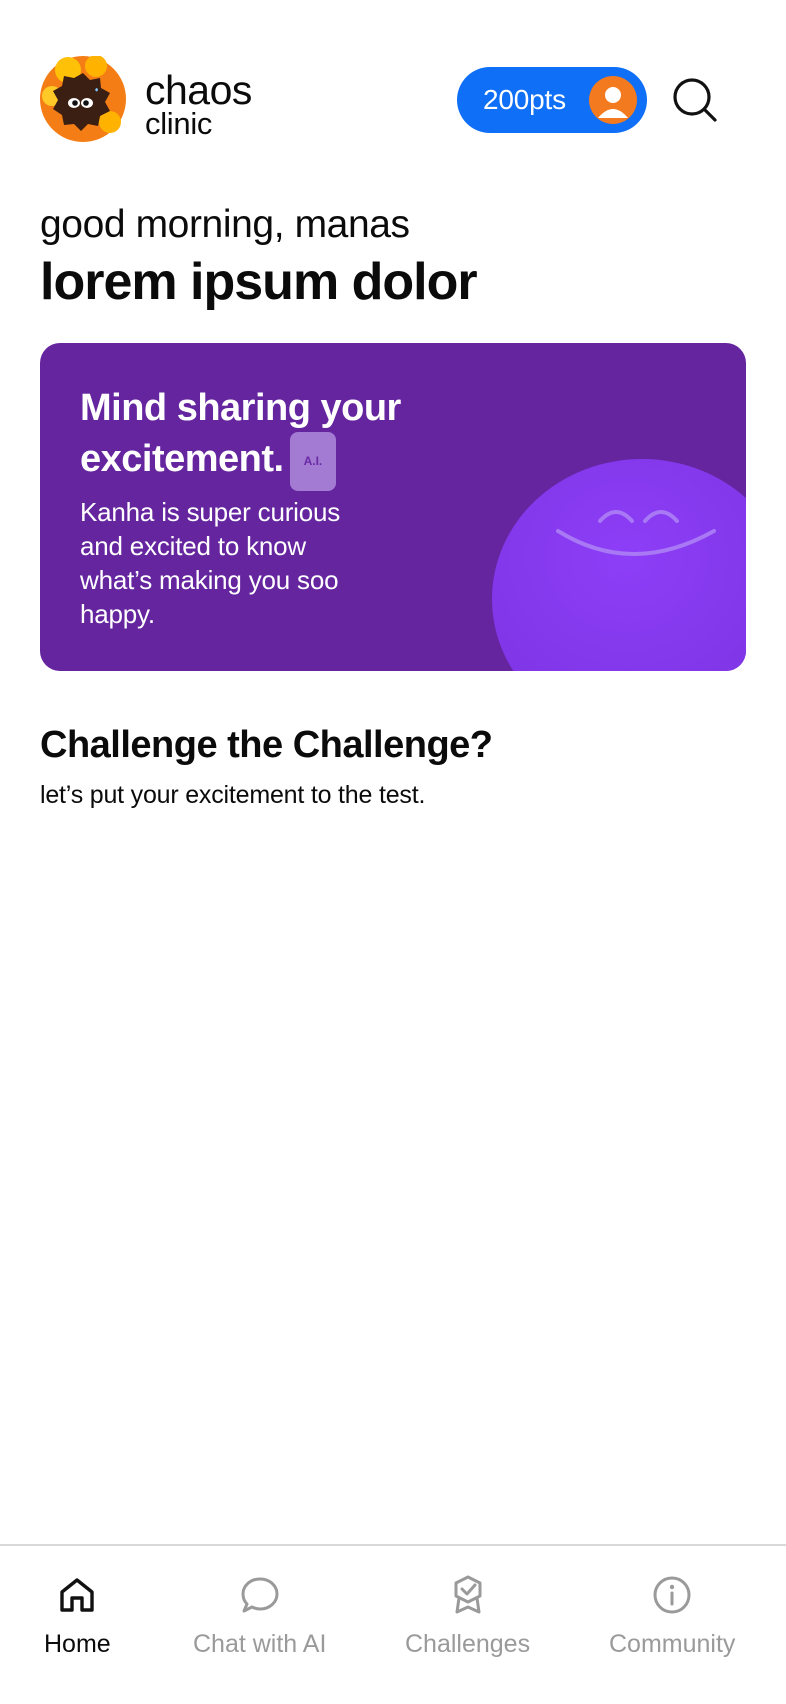 This screenshot has height=1704, width=786. What do you see at coordinates (83, 98) in the screenshot?
I see `chaos-clinic-logo-icon` at bounding box center [83, 98].